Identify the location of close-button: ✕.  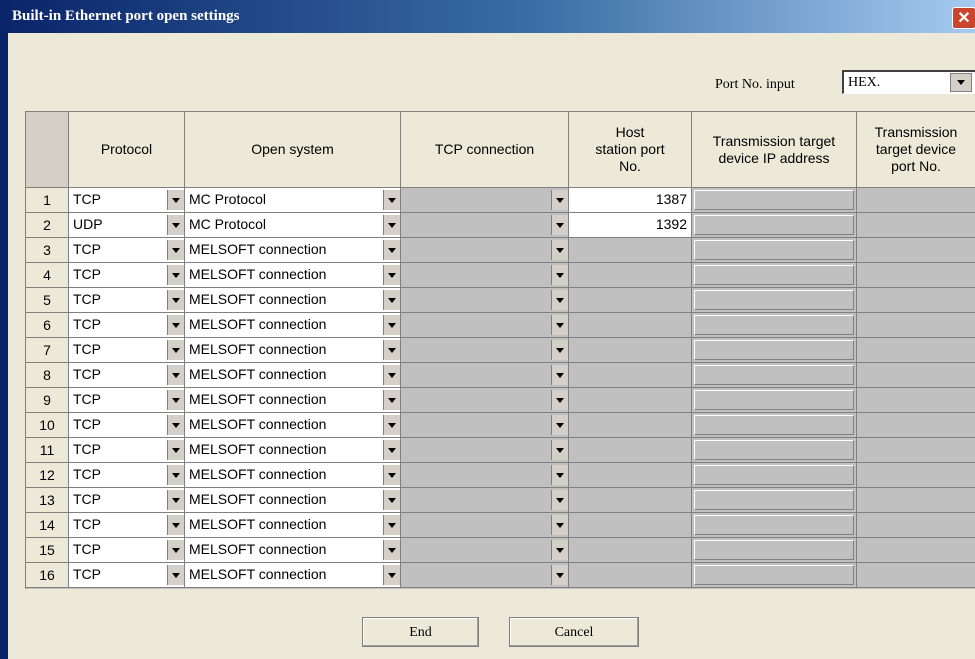
(963, 18).